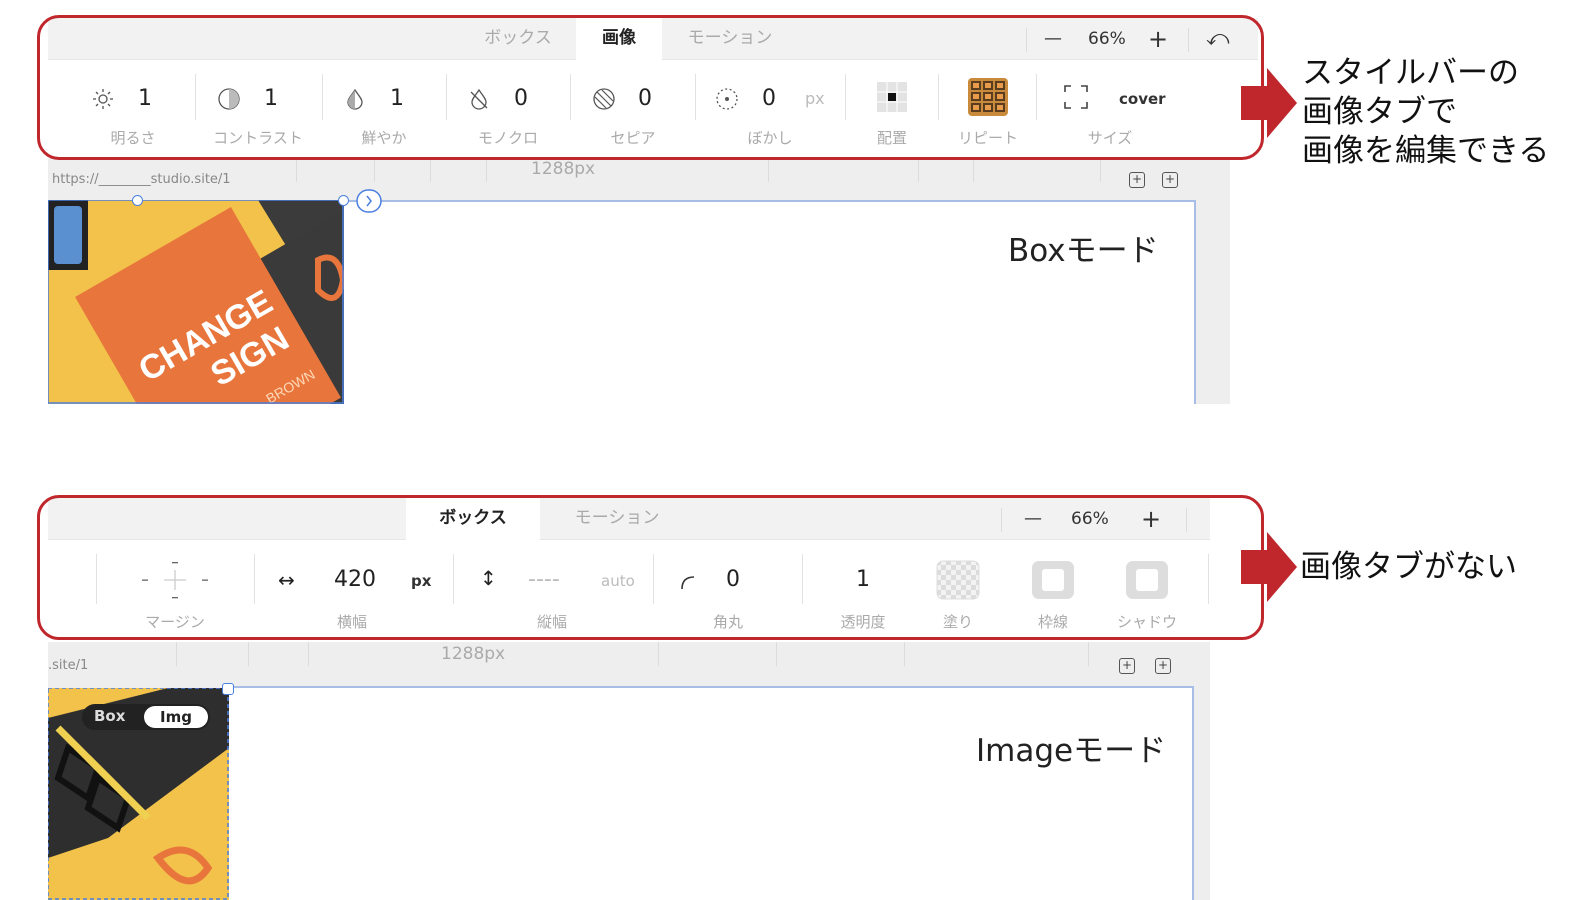 The width and height of the screenshot is (1578, 900). Describe the element at coordinates (650, 87) in the screenshot. I see `top-highlight-box` at that location.